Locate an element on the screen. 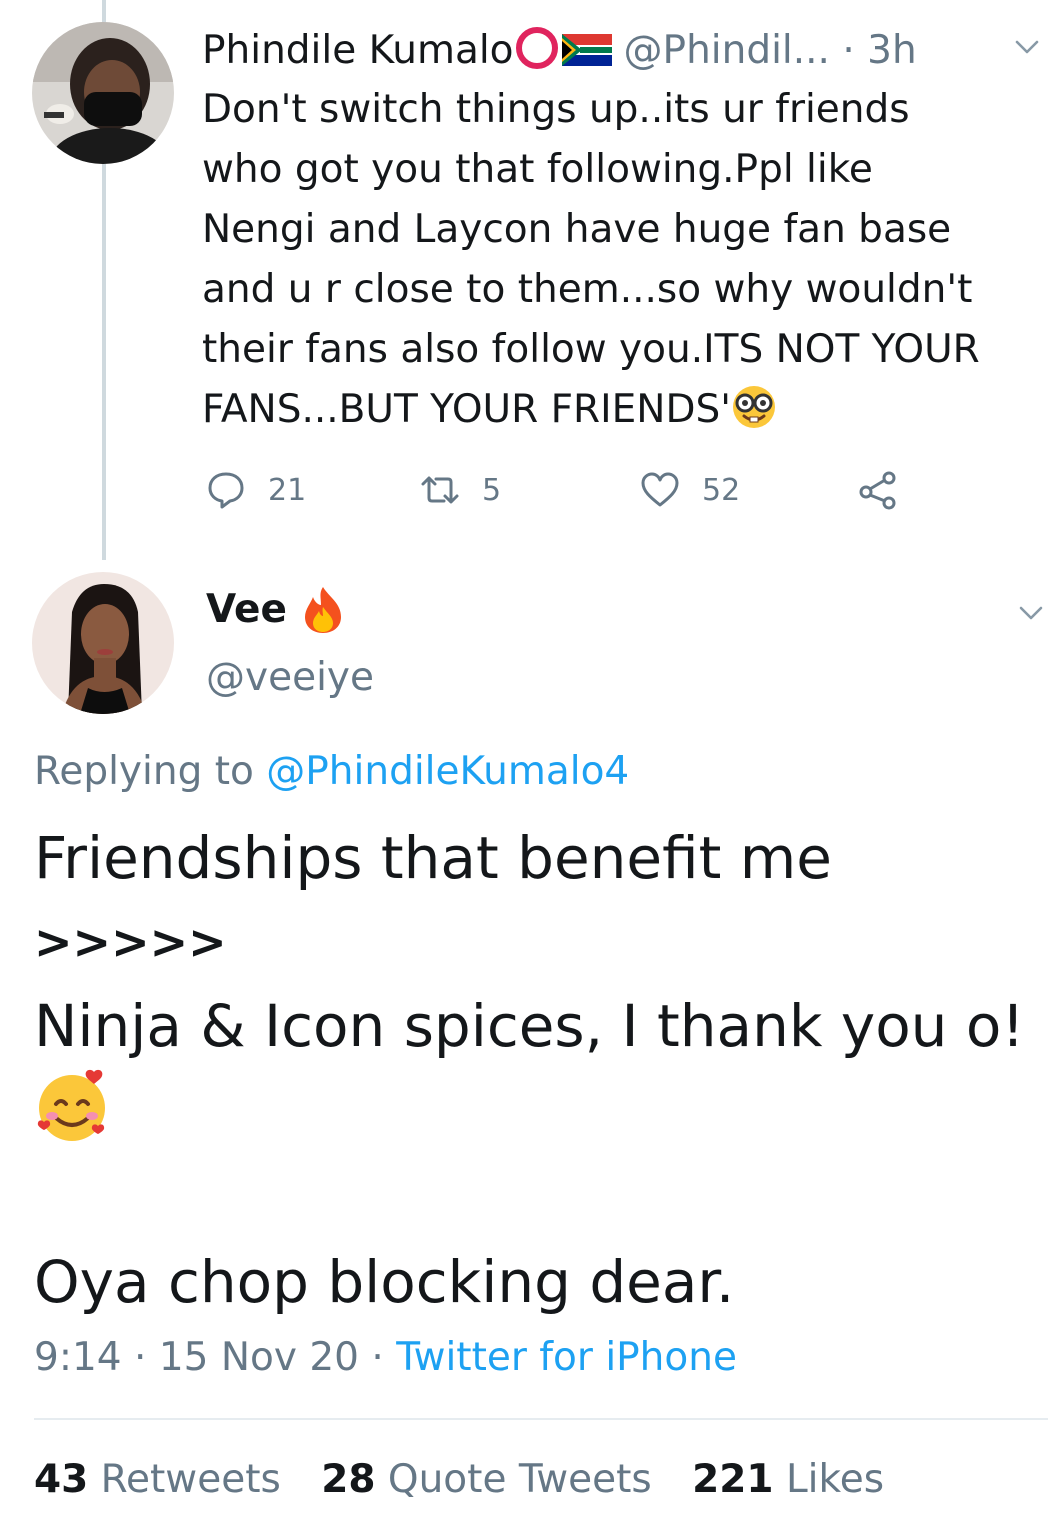 This screenshot has height=1533, width=1062. replying-to-mention: @PhindileKumalo4 is located at coordinates (447, 771).